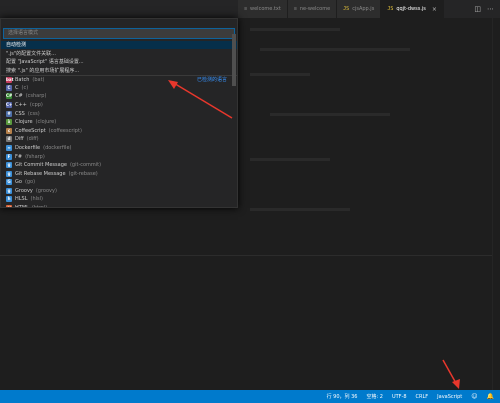 Image resolution: width=500 pixels, height=403 pixels. What do you see at coordinates (399, 397) in the screenshot?
I see `encoding: UTF-8` at bounding box center [399, 397].